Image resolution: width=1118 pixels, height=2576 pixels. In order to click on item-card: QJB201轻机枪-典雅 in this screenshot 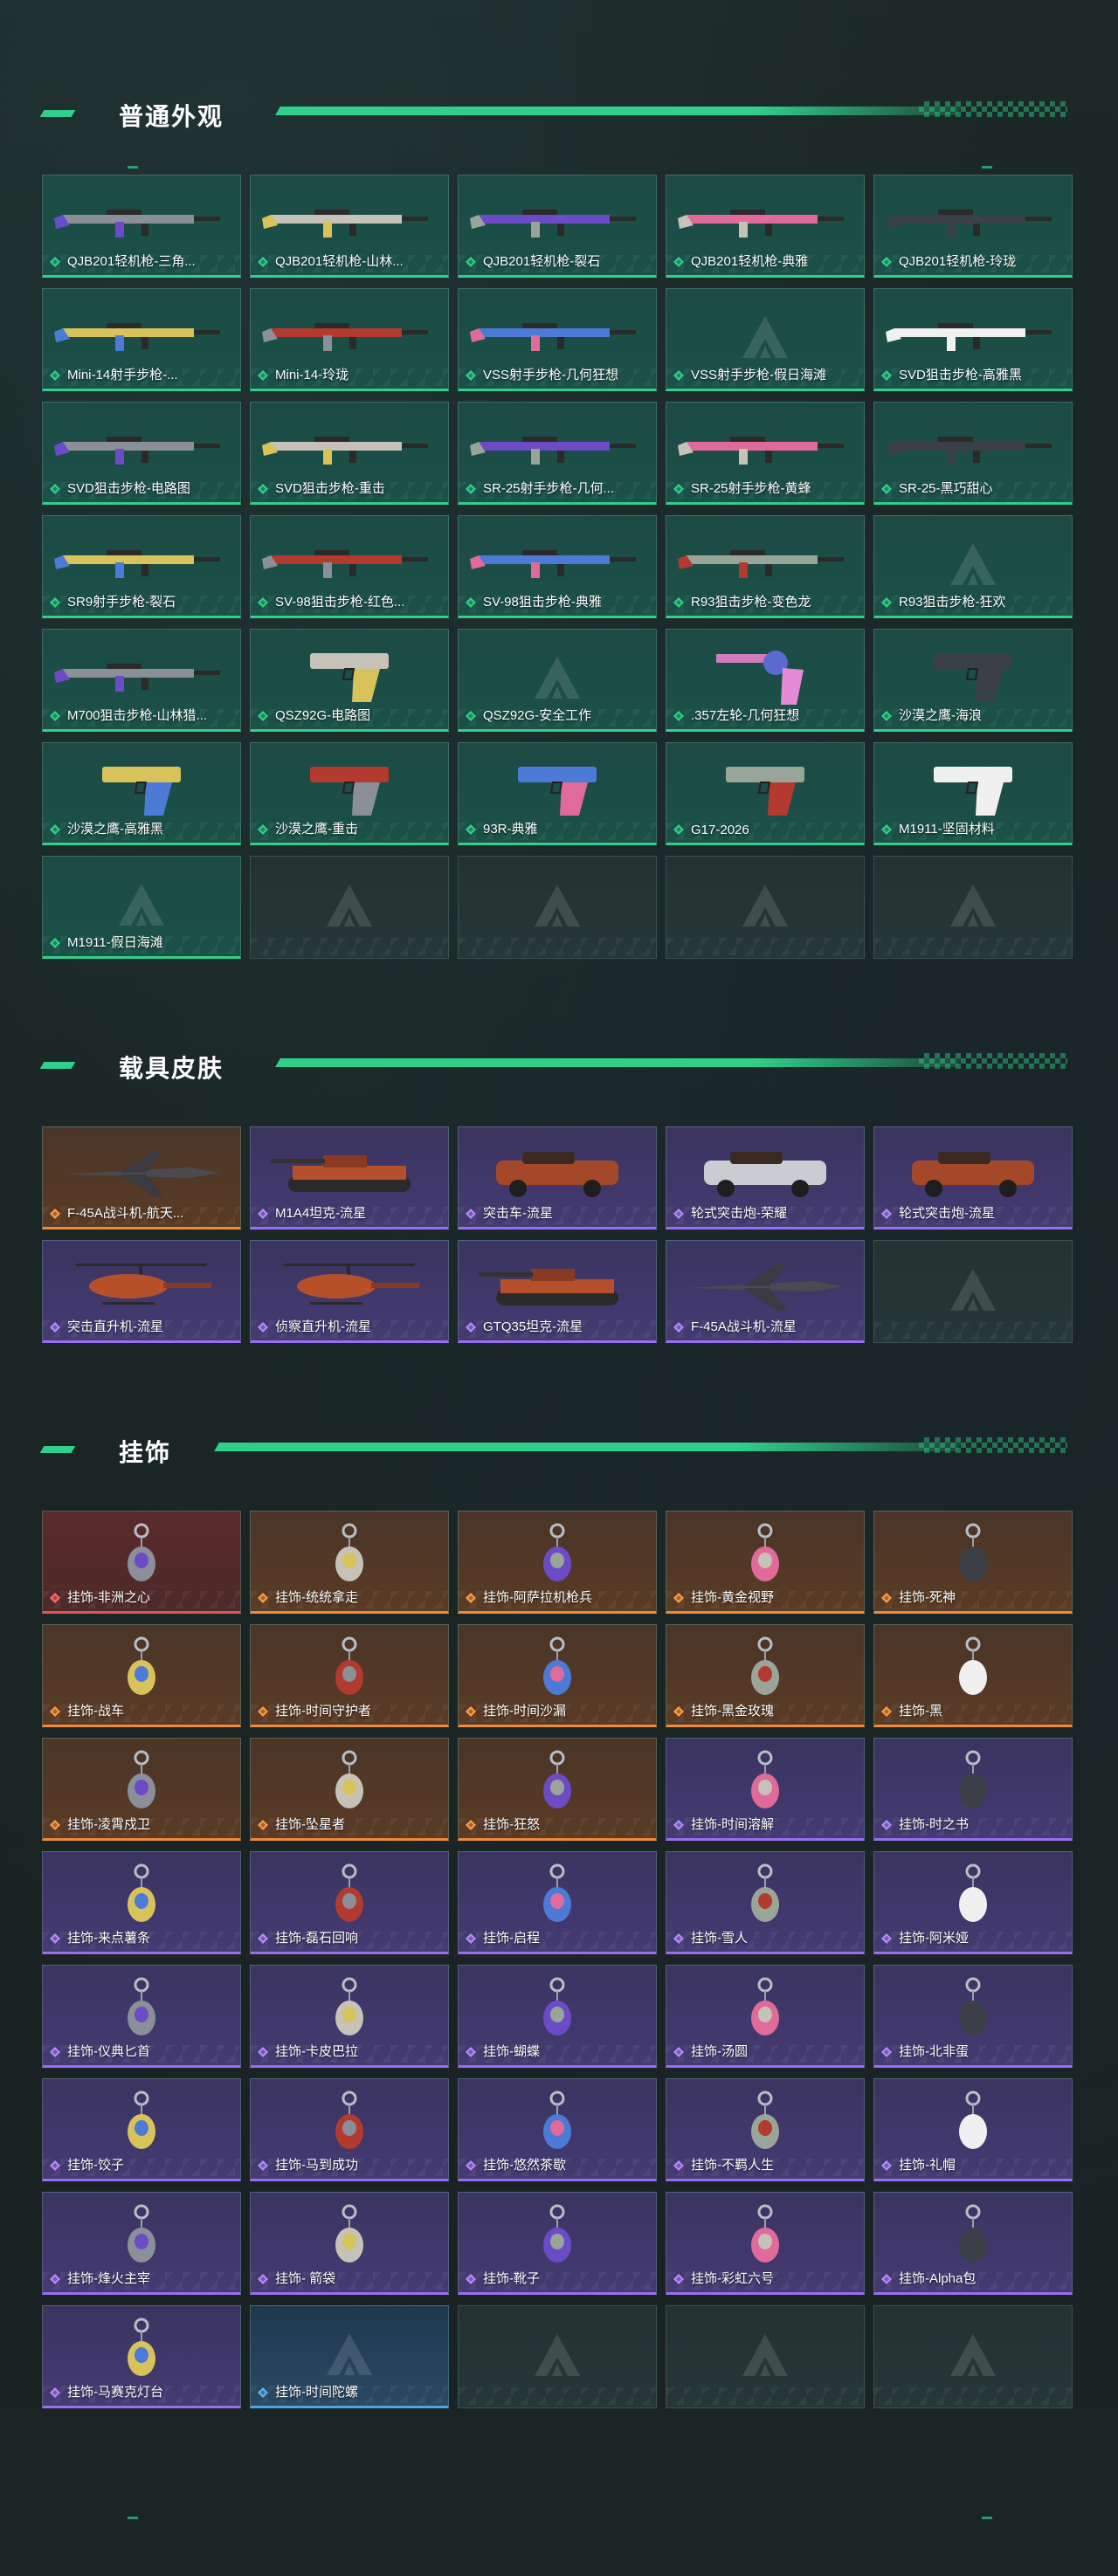, I will do `click(765, 226)`.